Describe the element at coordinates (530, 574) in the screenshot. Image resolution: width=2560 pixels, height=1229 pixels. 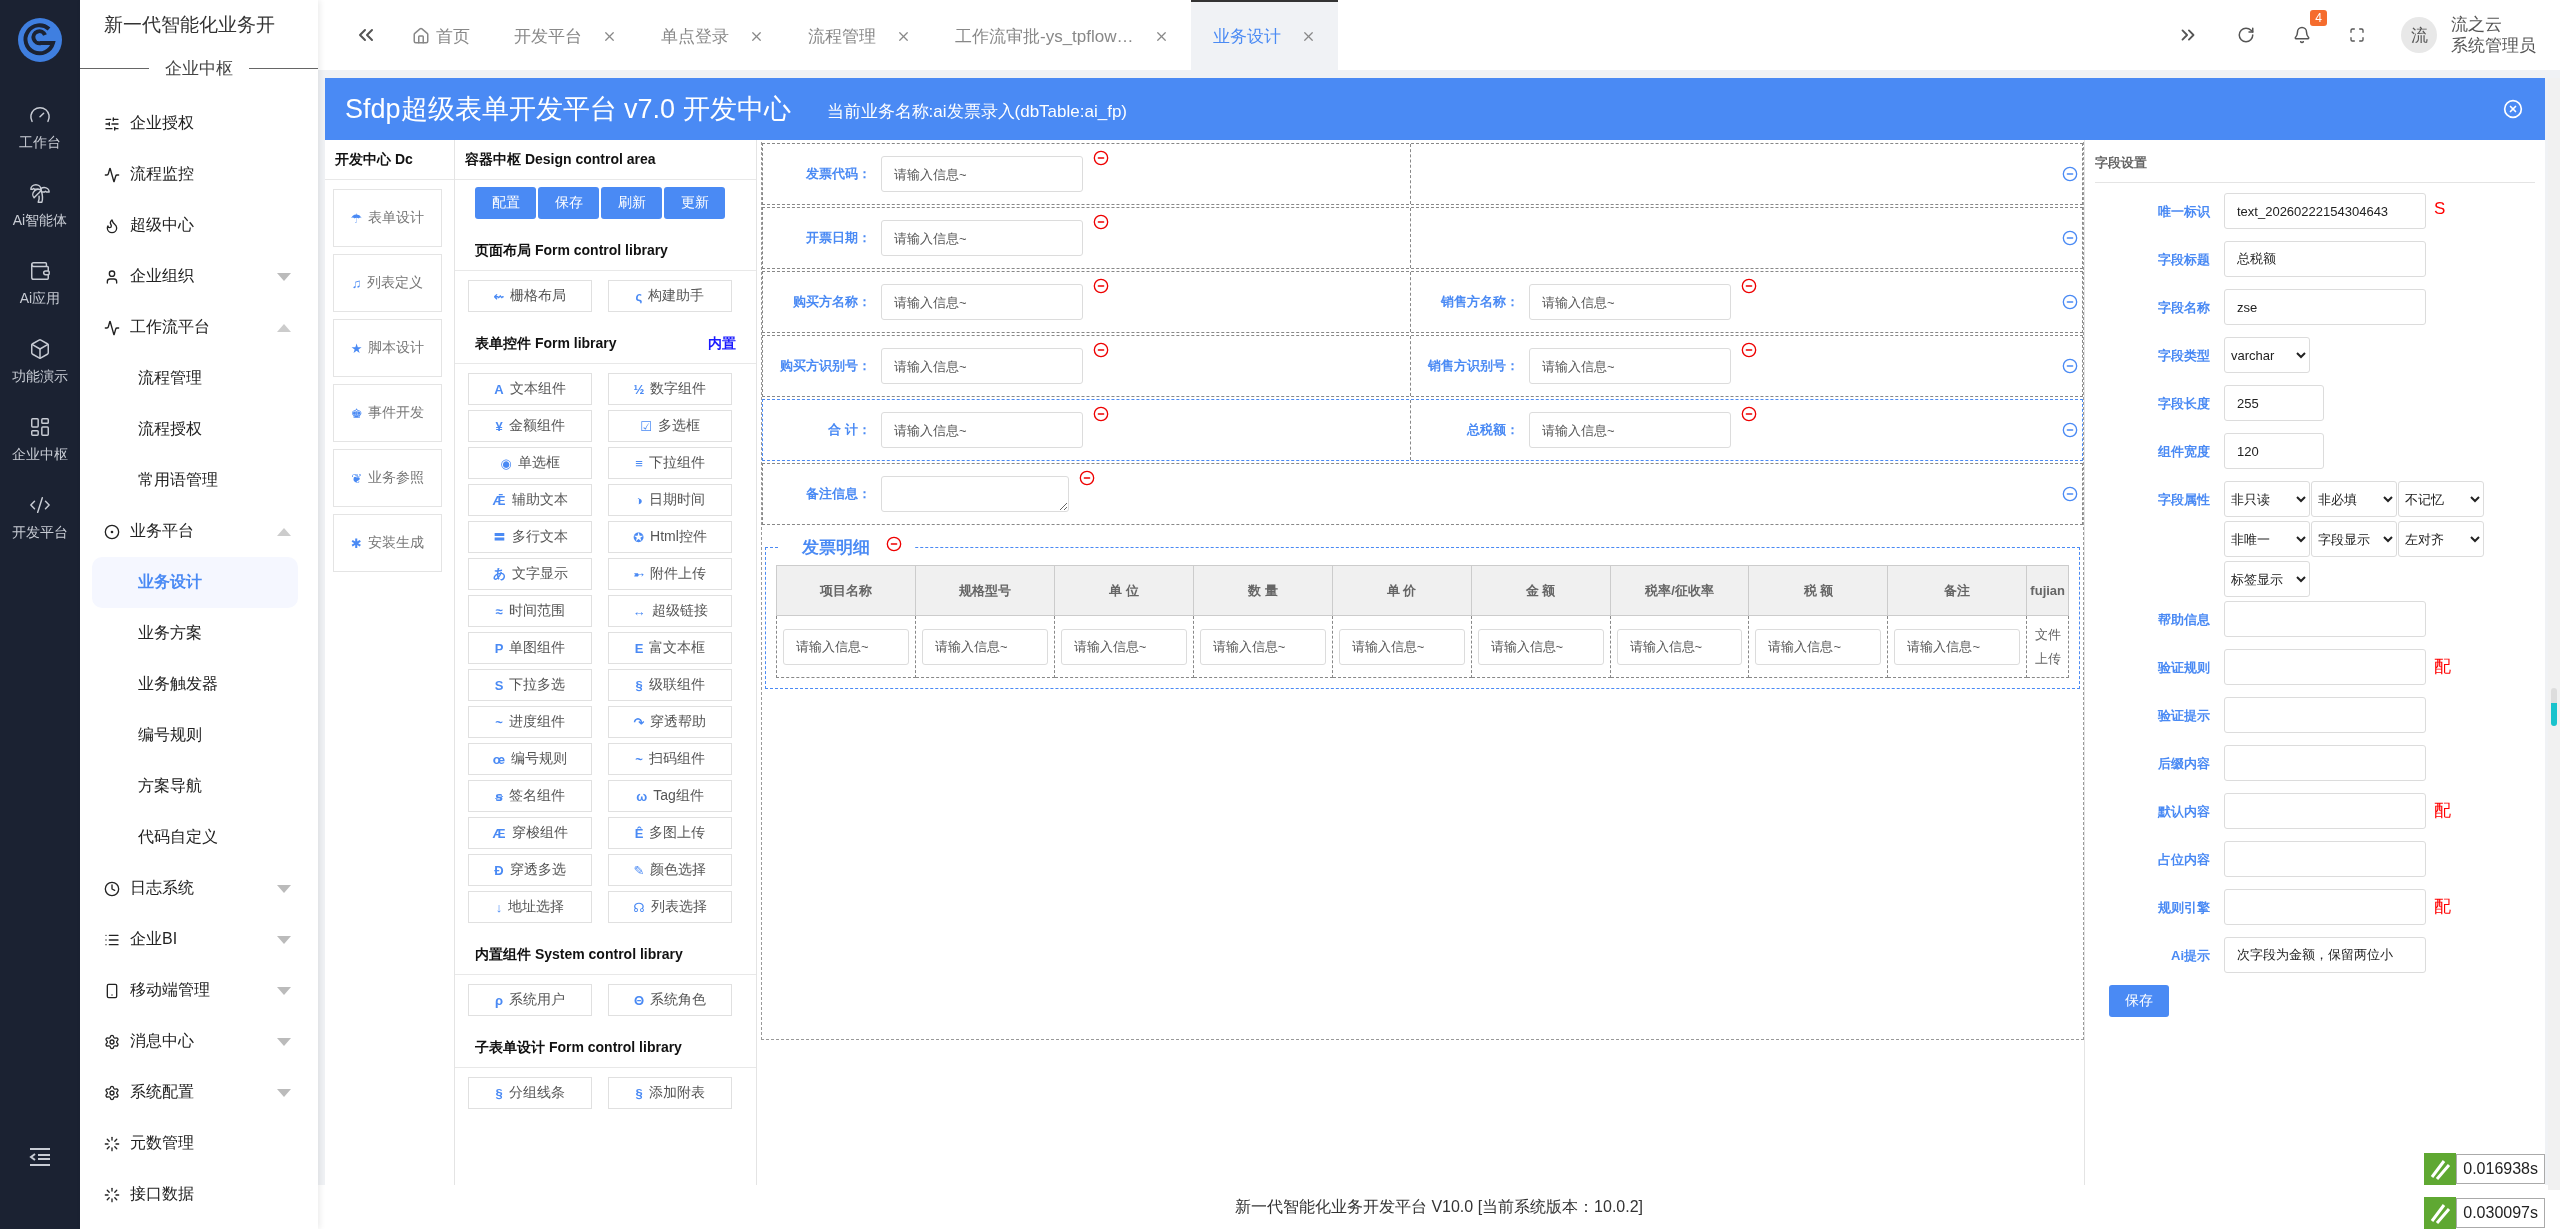
I see `component-button: あ 文字显示` at that location.